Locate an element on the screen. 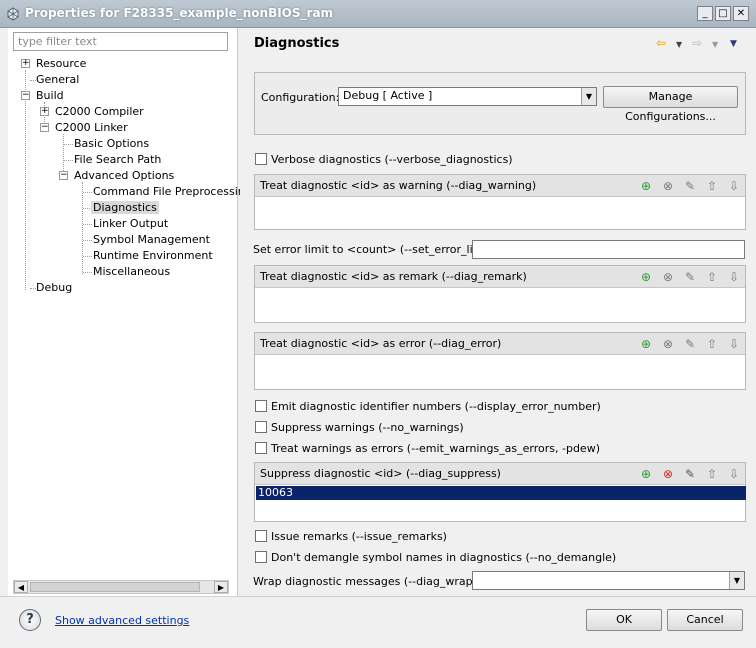 The width and height of the screenshot is (756, 648). tree-item-command-file-preprocessing: Command File Preprocessing is located at coordinates (172, 192).